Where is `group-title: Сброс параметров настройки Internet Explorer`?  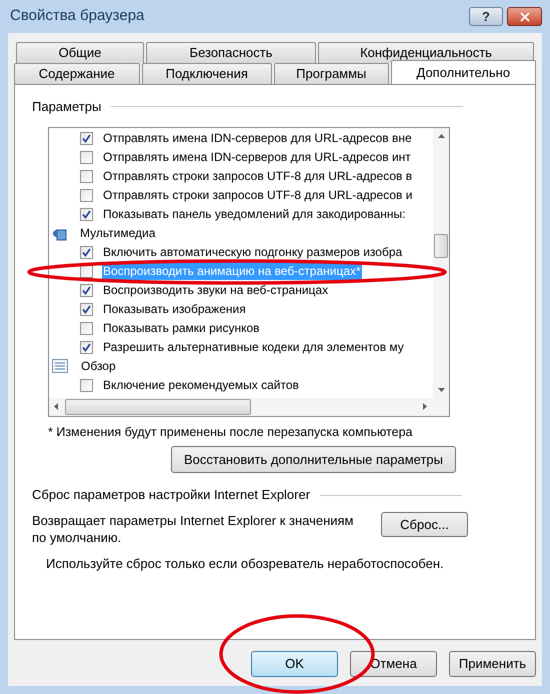 group-title: Сброс параметров настройки Internet Explorer is located at coordinates (171, 495).